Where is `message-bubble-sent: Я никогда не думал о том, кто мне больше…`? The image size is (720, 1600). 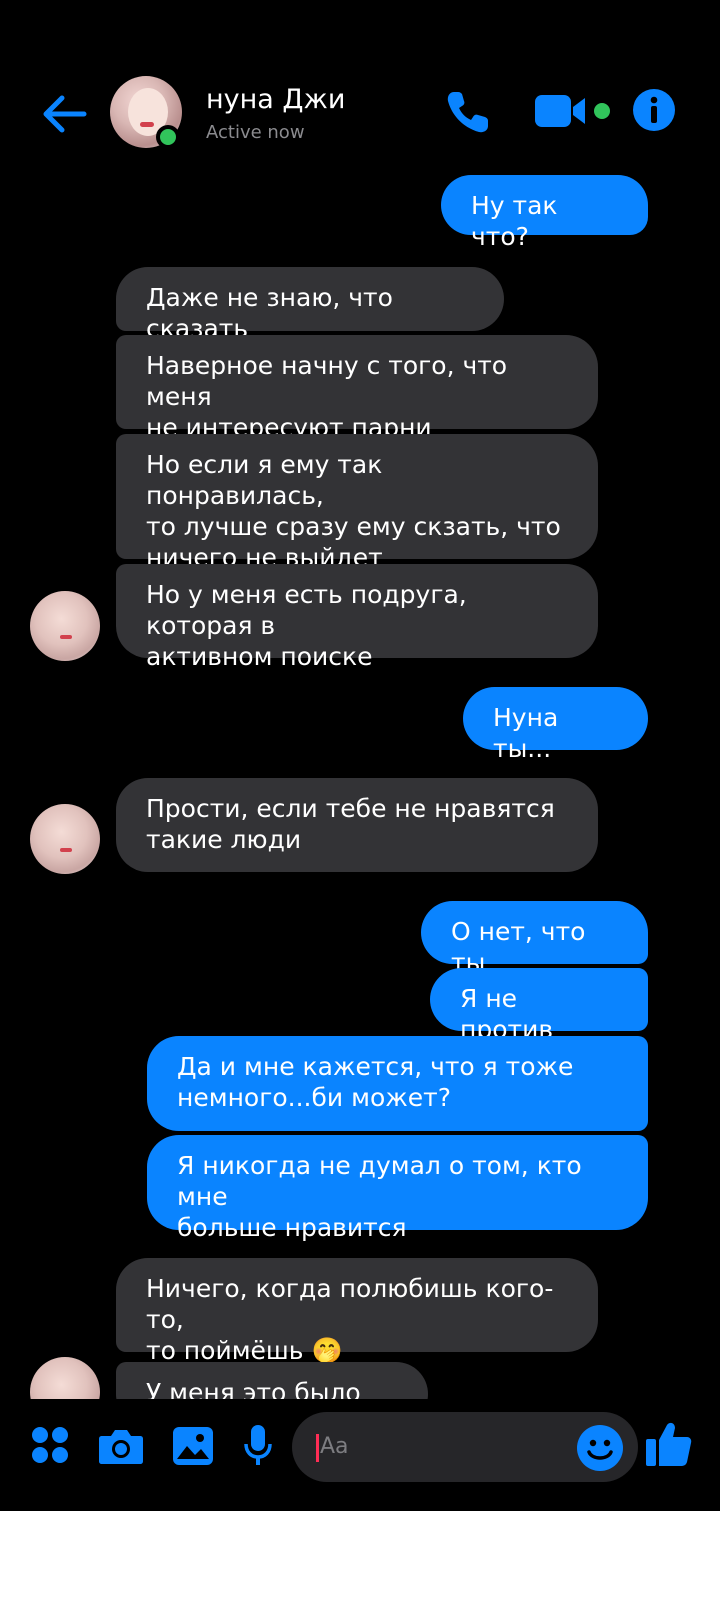 message-bubble-sent: Я никогда не думал о том, кто мне больше… is located at coordinates (397, 1188).